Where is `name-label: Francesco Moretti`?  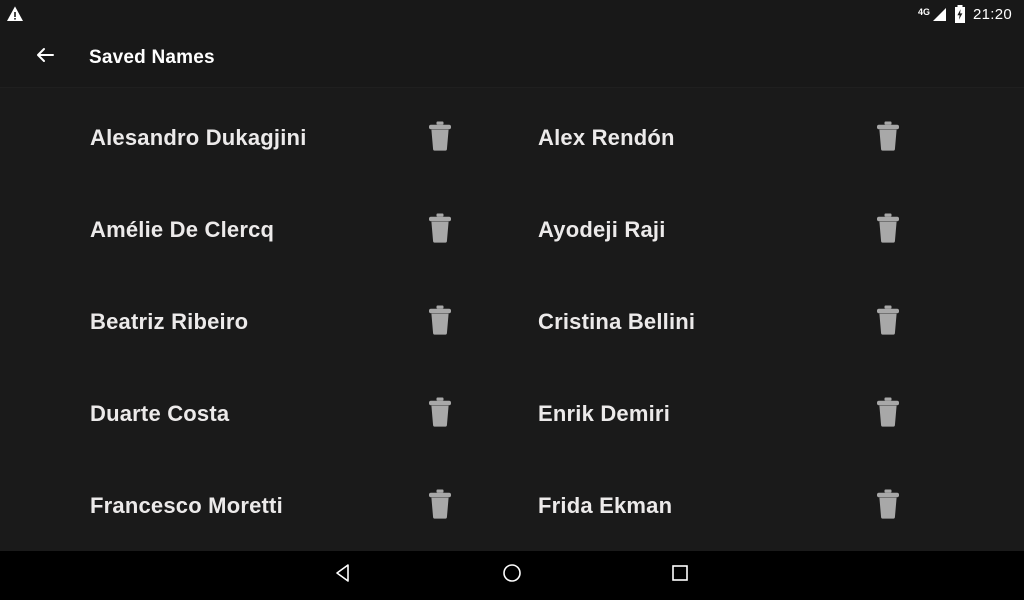
name-label: Francesco Moretti is located at coordinates (186, 505).